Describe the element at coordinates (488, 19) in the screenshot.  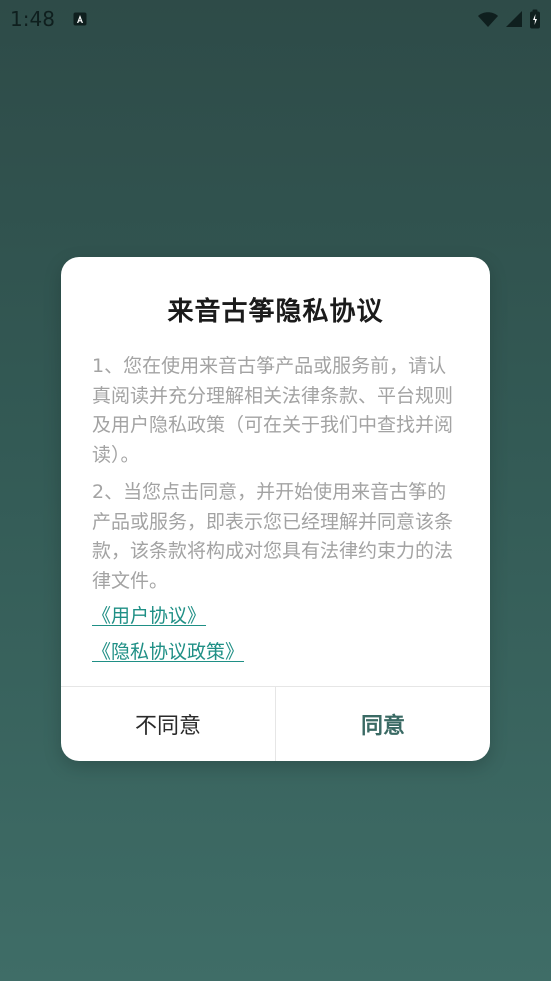
I see `wifi-icon` at that location.